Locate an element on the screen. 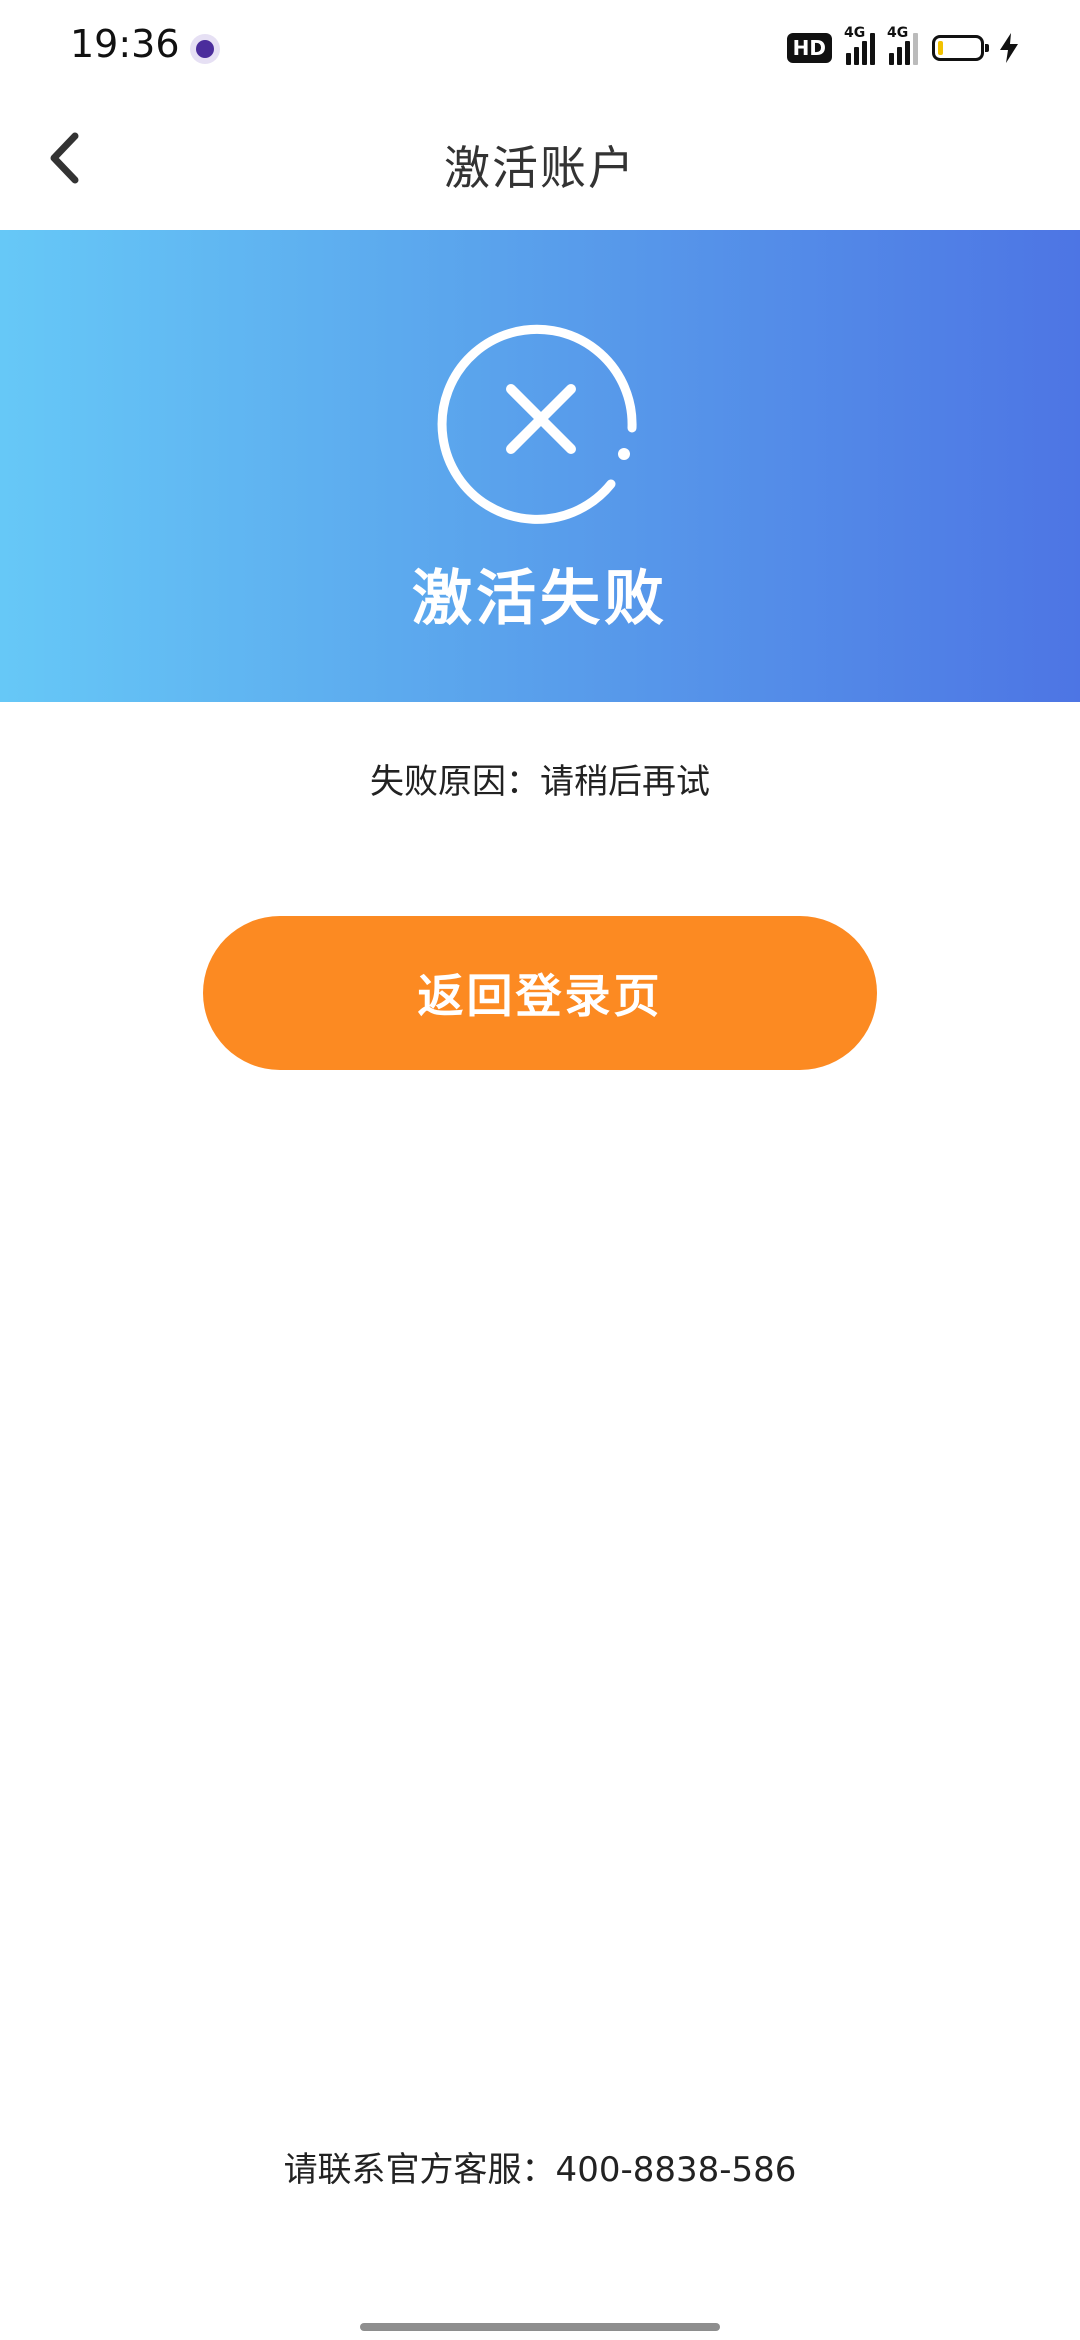  failure-reason: 失败原因：请稍后再试 is located at coordinates (540, 782).